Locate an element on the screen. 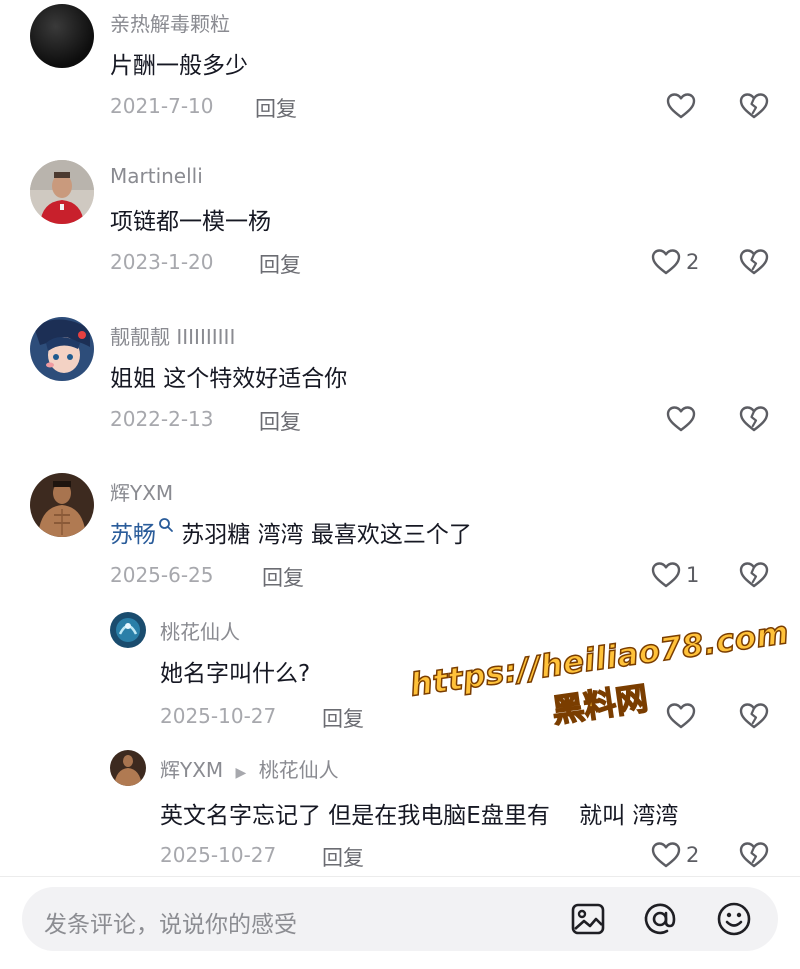 The height and width of the screenshot is (969, 800). comment-input: 发条评论，说说你的感受 is located at coordinates (400, 919).